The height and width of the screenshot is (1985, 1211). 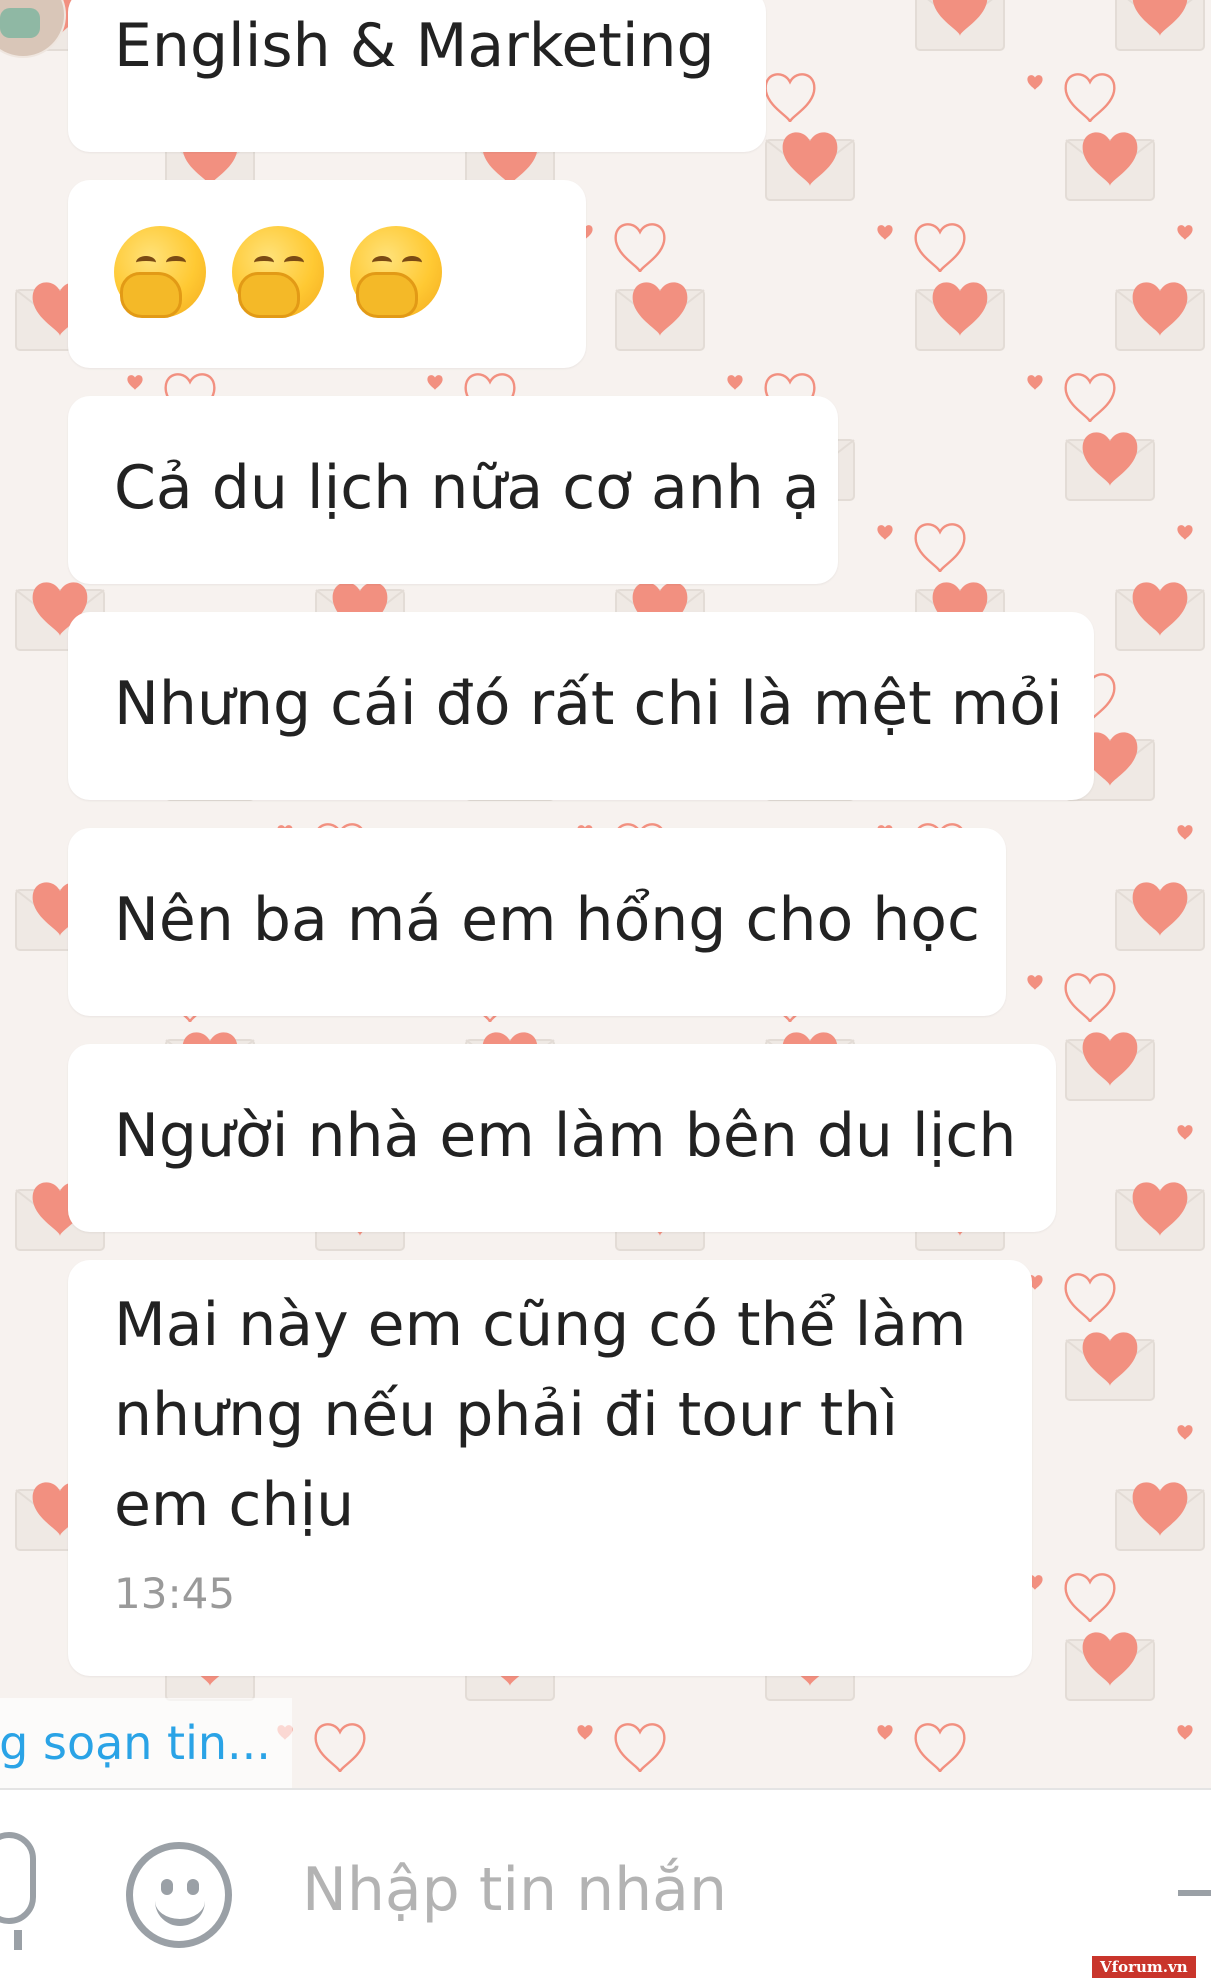 What do you see at coordinates (1144, 1967) in the screenshot?
I see `watermark-logo: Vforum.vn` at bounding box center [1144, 1967].